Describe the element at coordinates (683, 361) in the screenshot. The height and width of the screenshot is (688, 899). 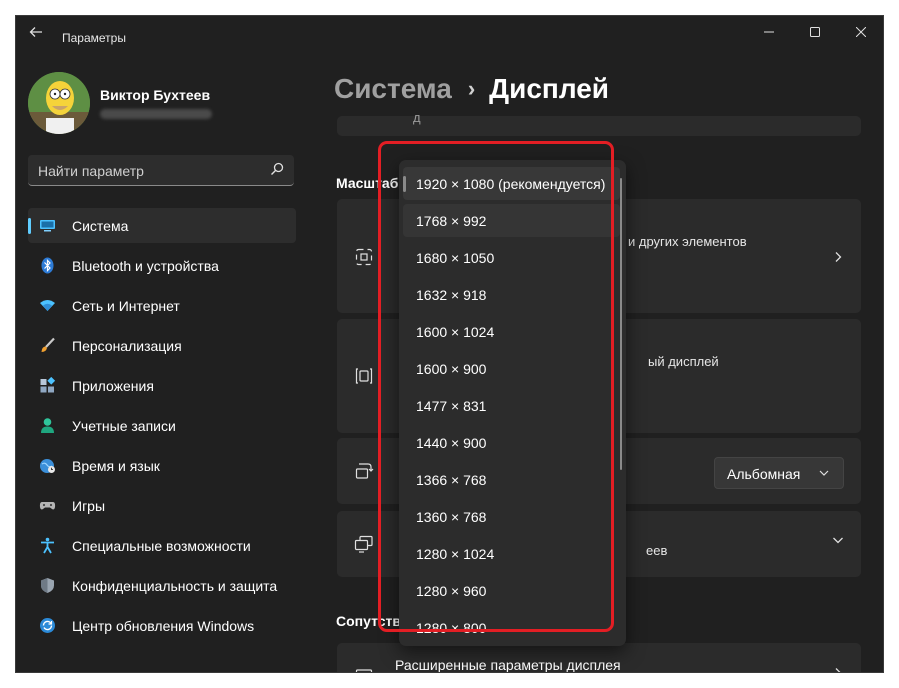
I see `resolution-card-text: ый дисплей` at that location.